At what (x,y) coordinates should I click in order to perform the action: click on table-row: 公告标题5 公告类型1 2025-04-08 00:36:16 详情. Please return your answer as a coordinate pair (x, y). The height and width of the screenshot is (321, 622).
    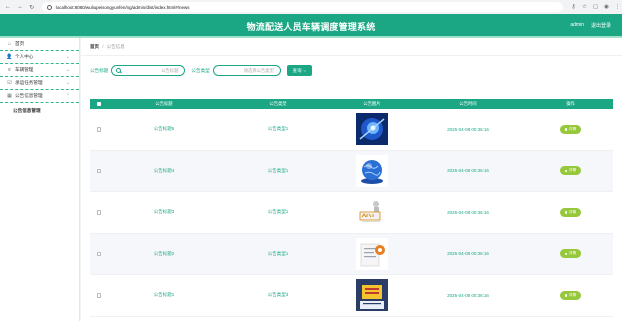
    Looking at the image, I should click on (351, 130).